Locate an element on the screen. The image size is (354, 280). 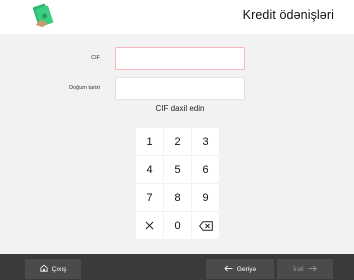
back-button: Geriyə is located at coordinates (240, 269).